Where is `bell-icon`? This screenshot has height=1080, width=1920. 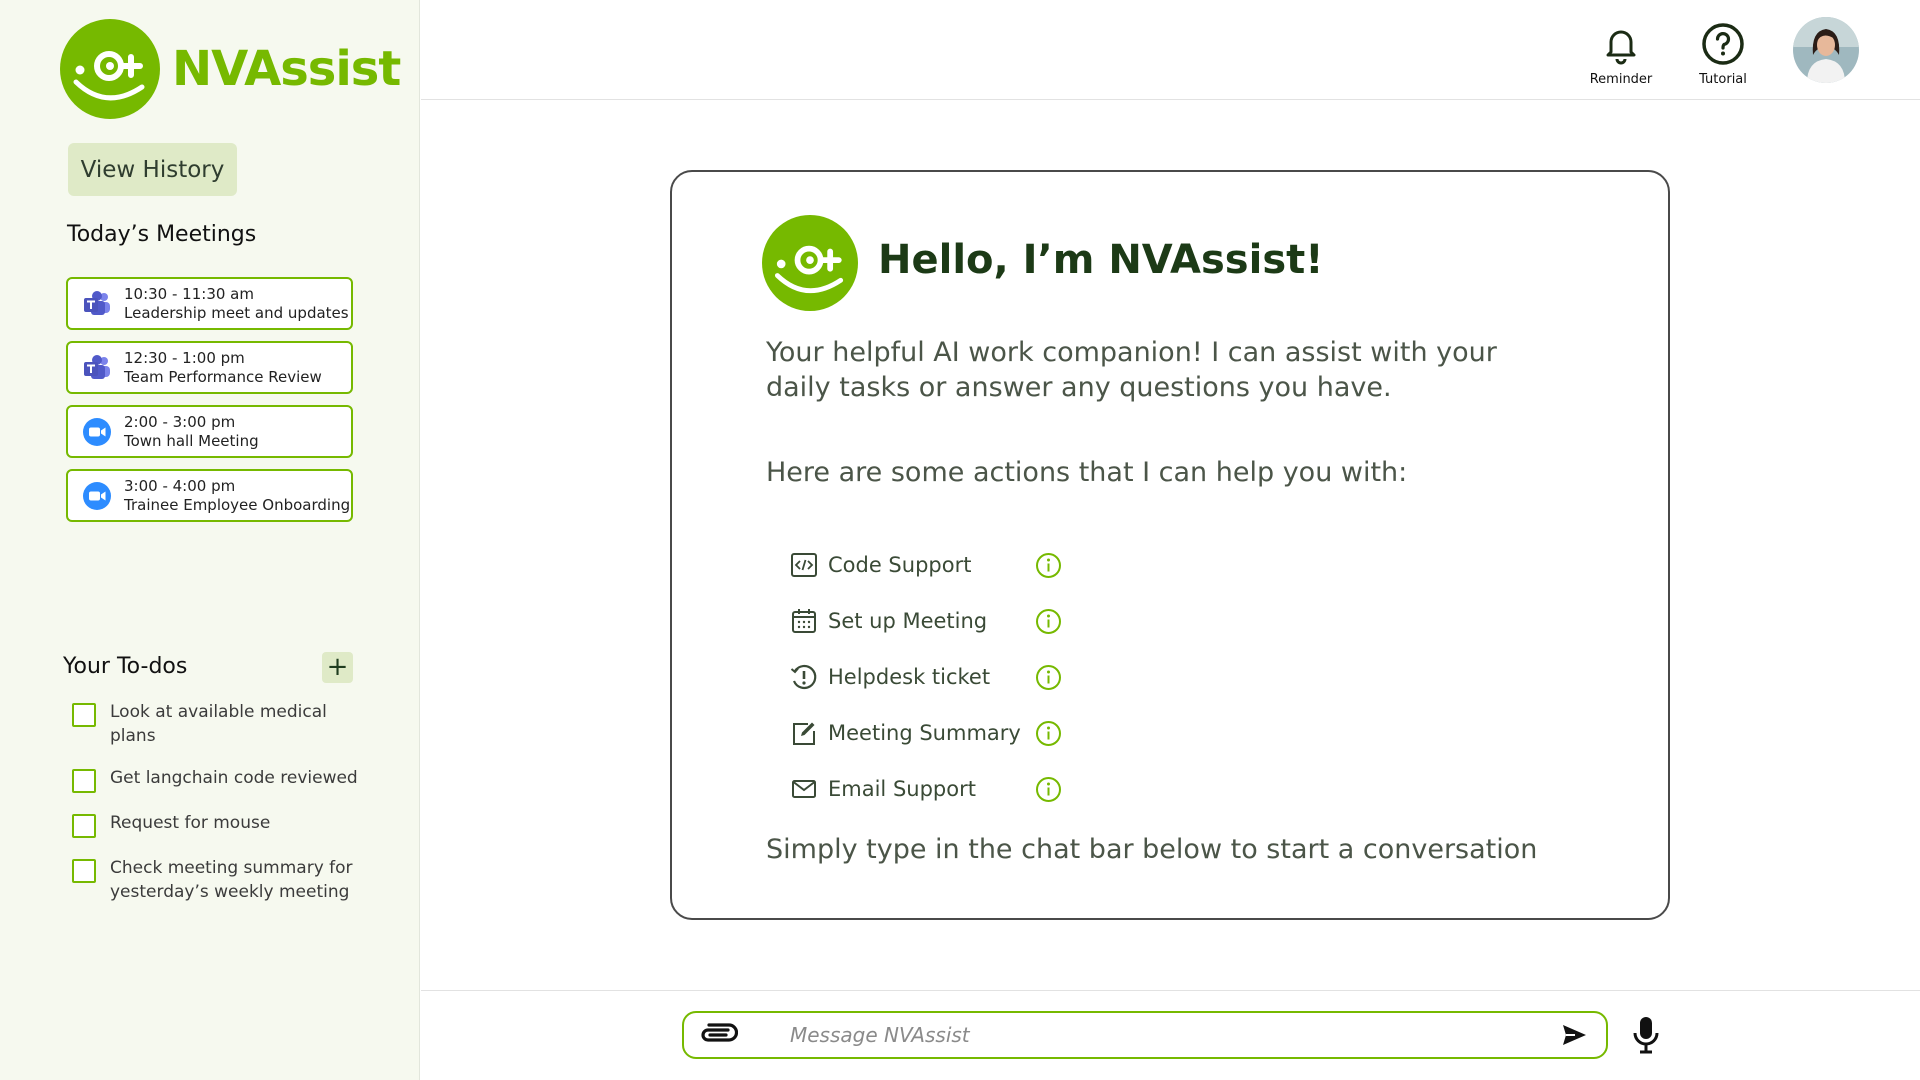
bell-icon is located at coordinates (1621, 47).